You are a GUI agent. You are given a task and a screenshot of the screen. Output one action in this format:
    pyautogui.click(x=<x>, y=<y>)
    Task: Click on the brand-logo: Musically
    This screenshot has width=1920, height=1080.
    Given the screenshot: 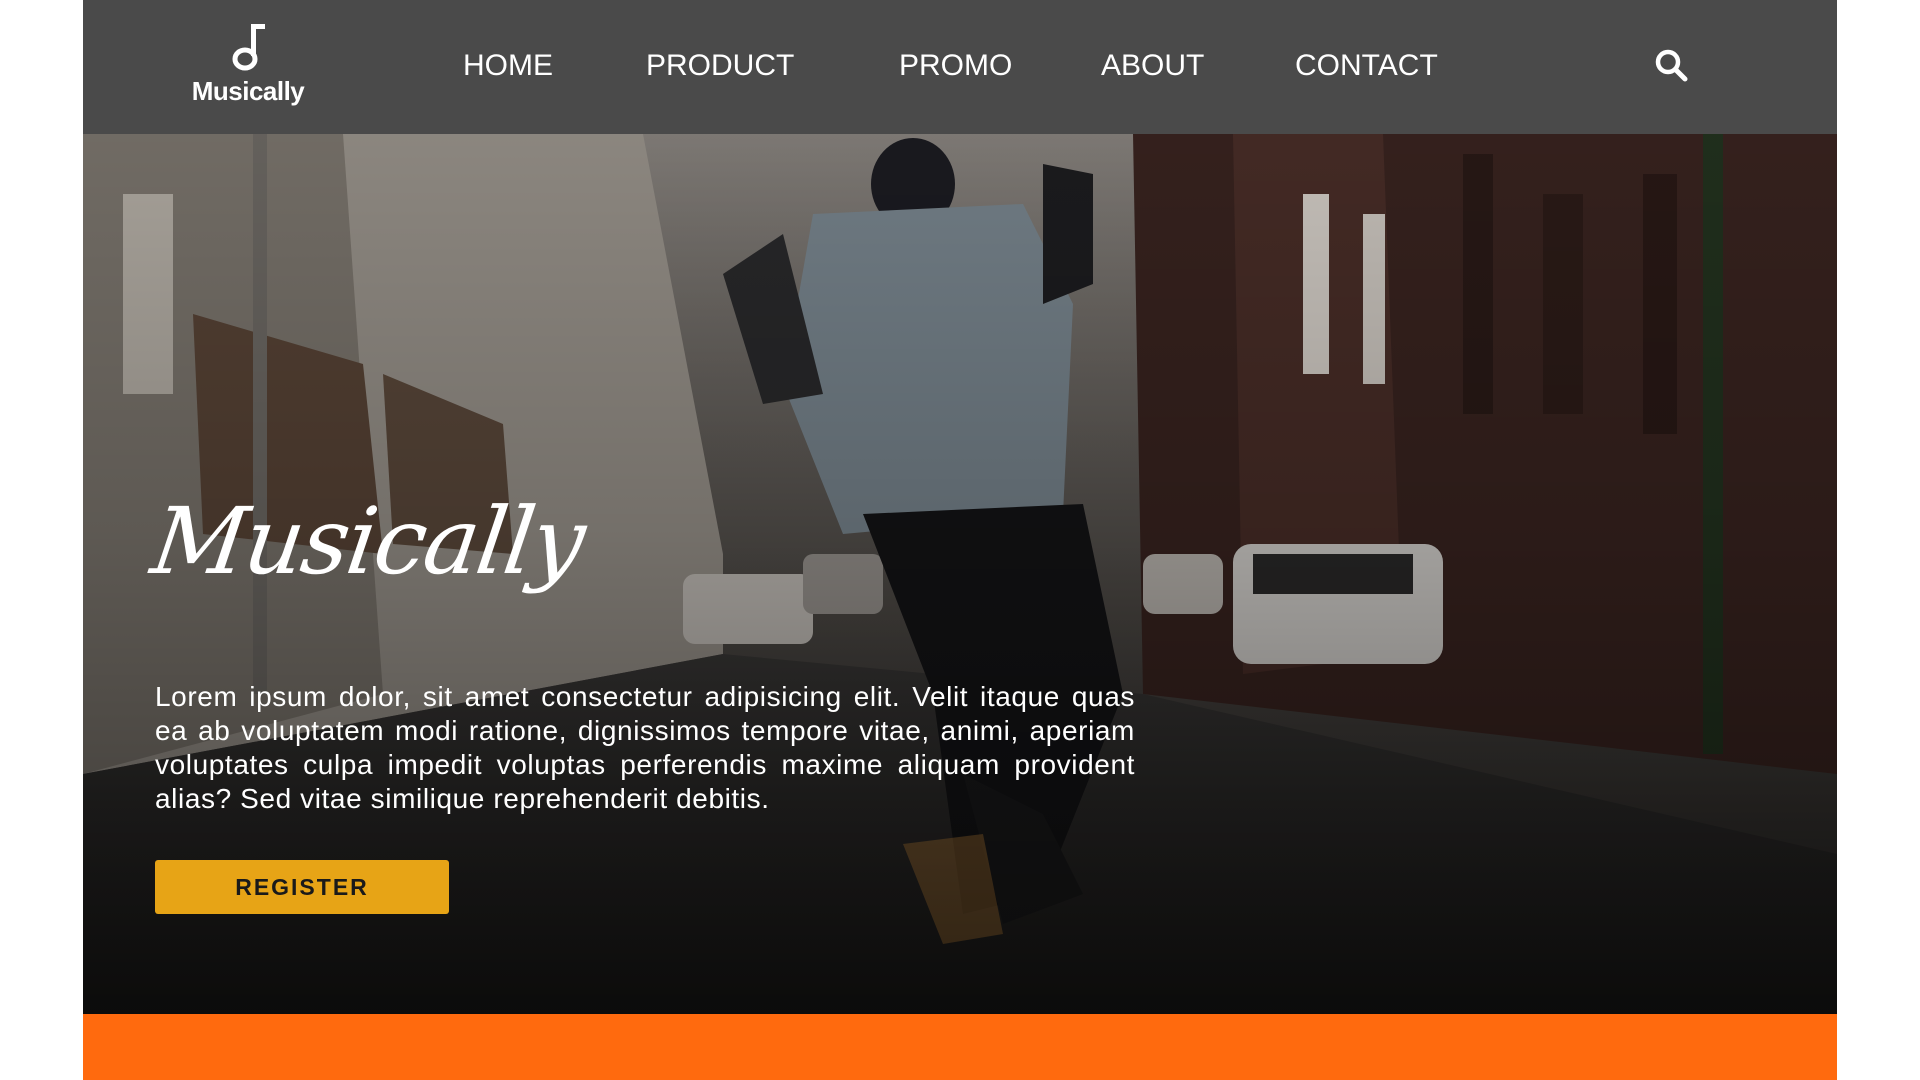 What is the action you would take?
    pyautogui.click(x=248, y=70)
    